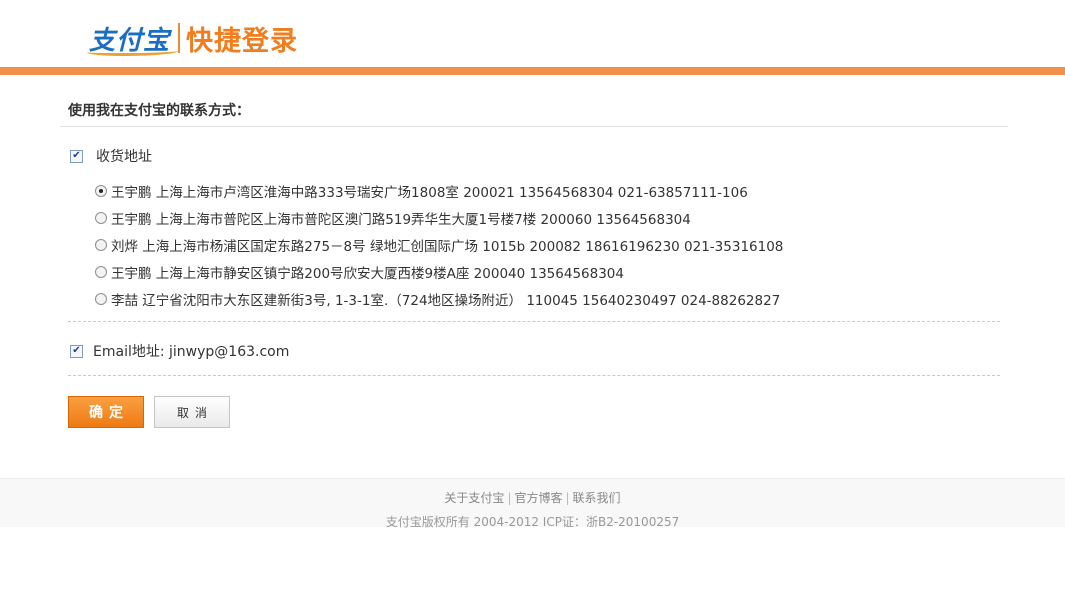 The width and height of the screenshot is (1065, 594). I want to click on alipay-logo: 支付宝 快捷登录, so click(193, 38).